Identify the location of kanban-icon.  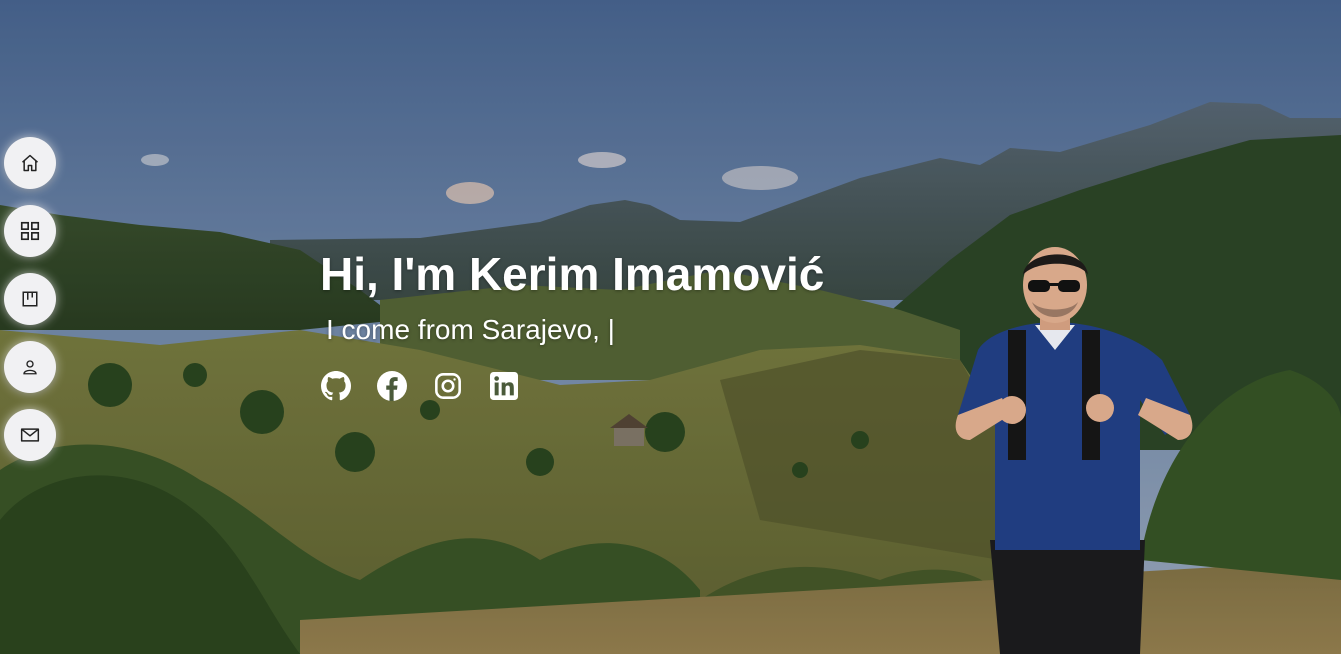
(30, 299).